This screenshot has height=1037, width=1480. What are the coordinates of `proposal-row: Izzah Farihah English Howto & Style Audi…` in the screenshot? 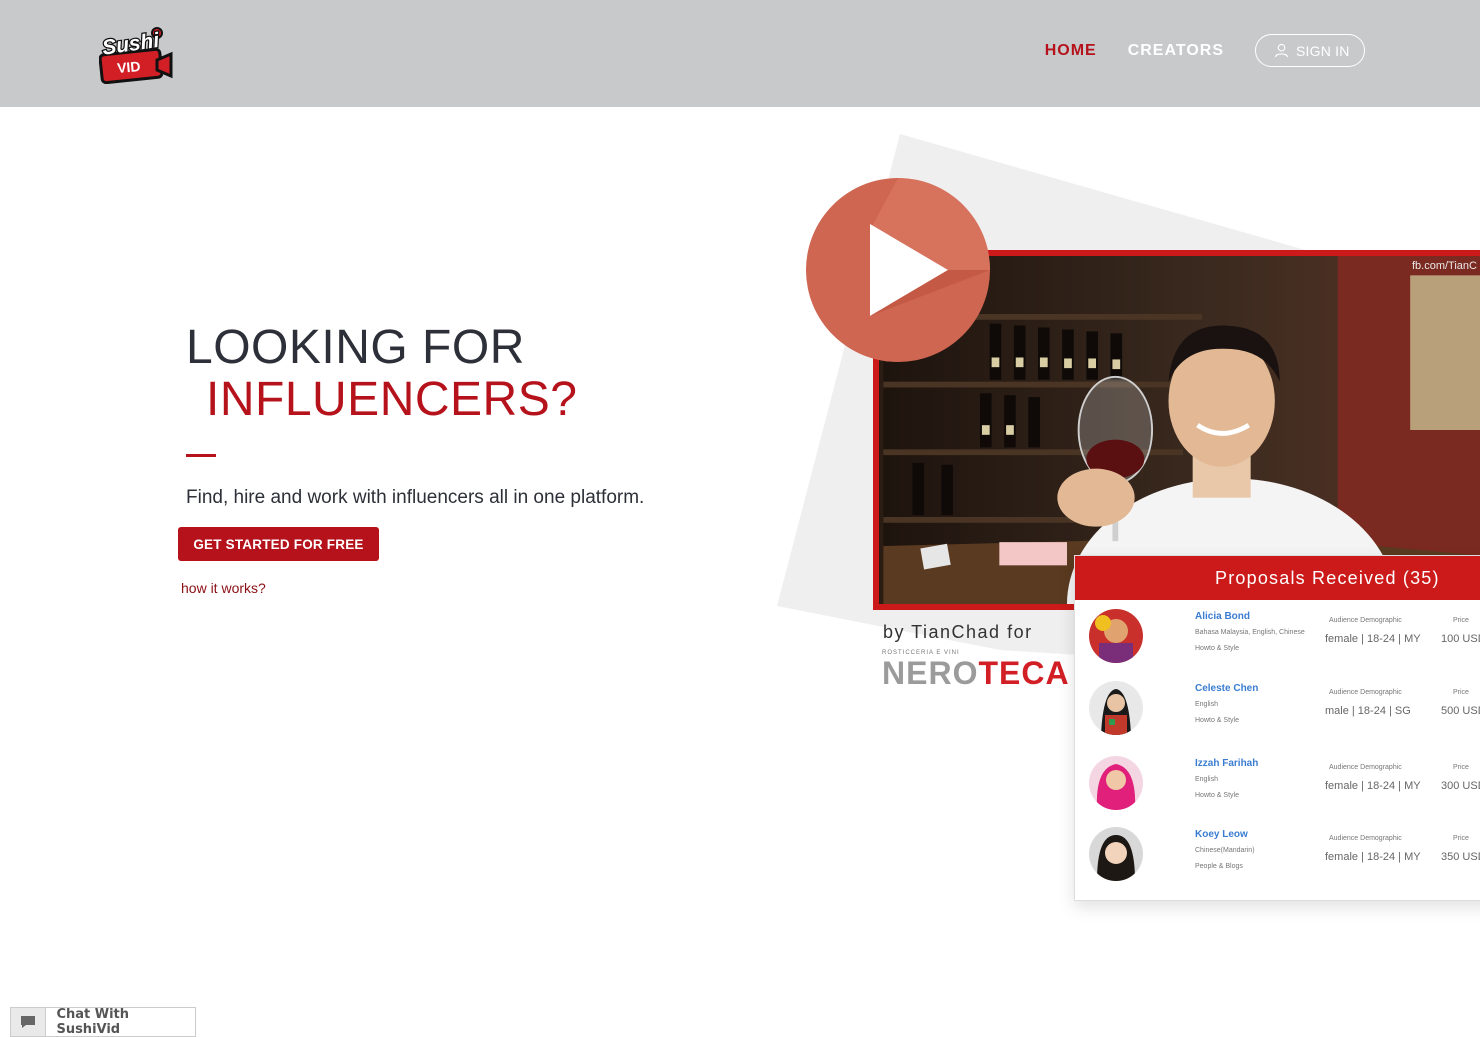 It's located at (1277, 791).